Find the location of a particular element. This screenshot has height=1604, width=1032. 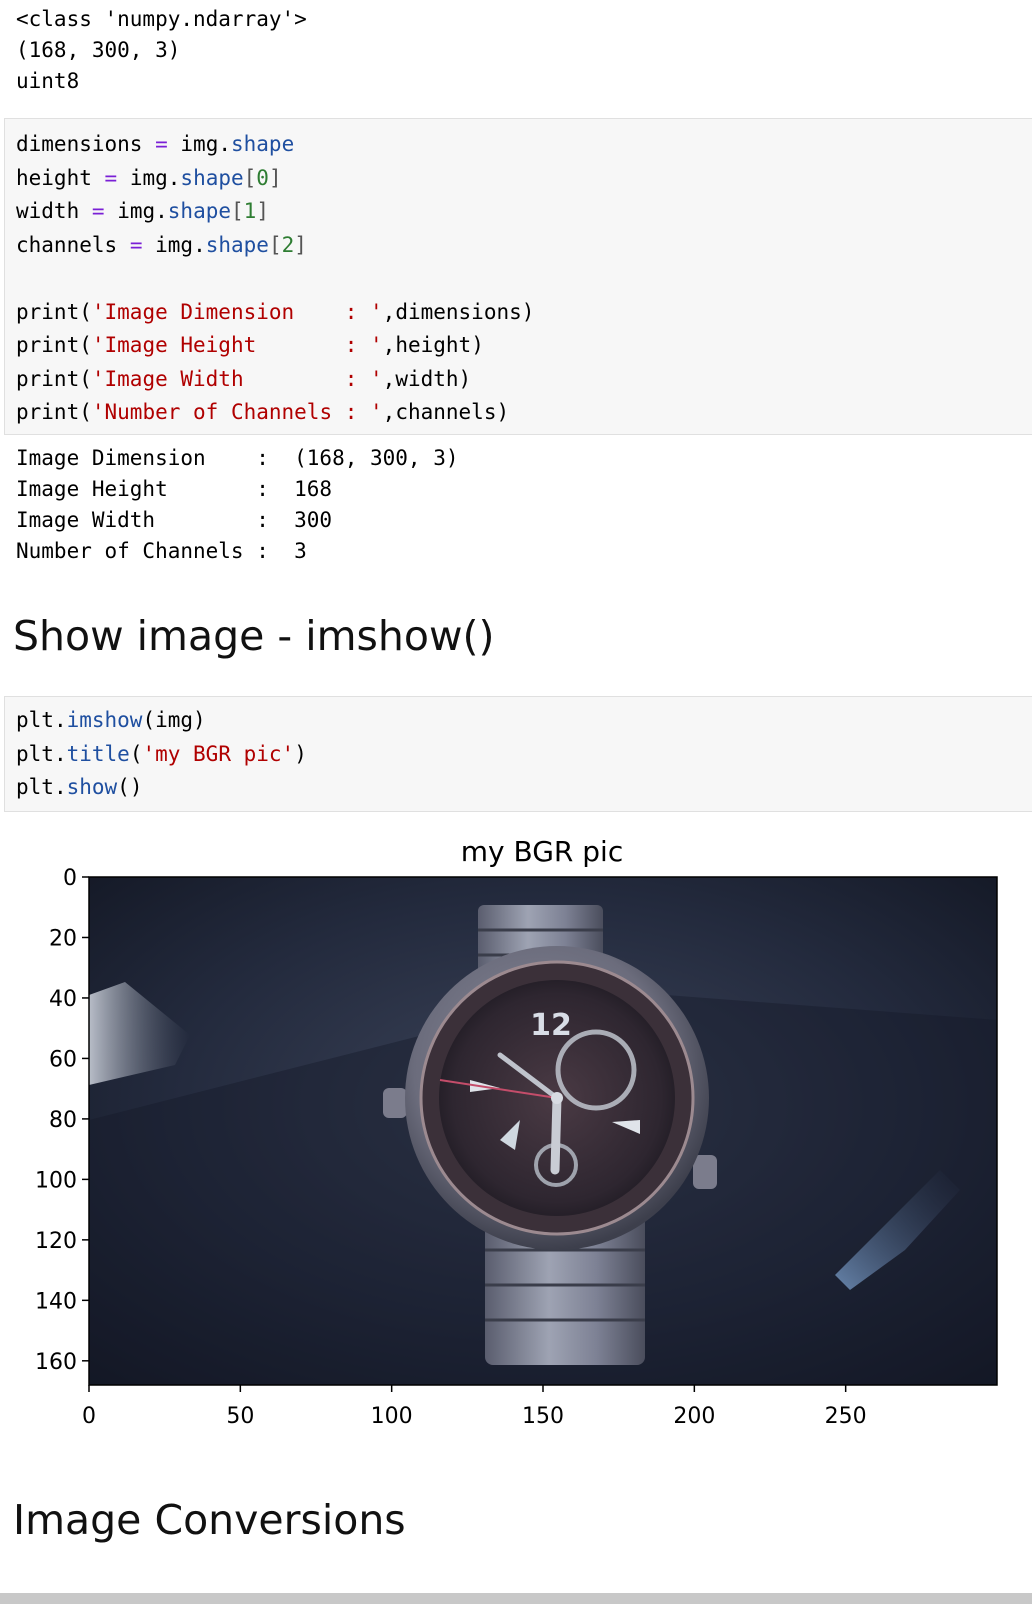

y-tick-label: 20 is located at coordinates (63, 938).